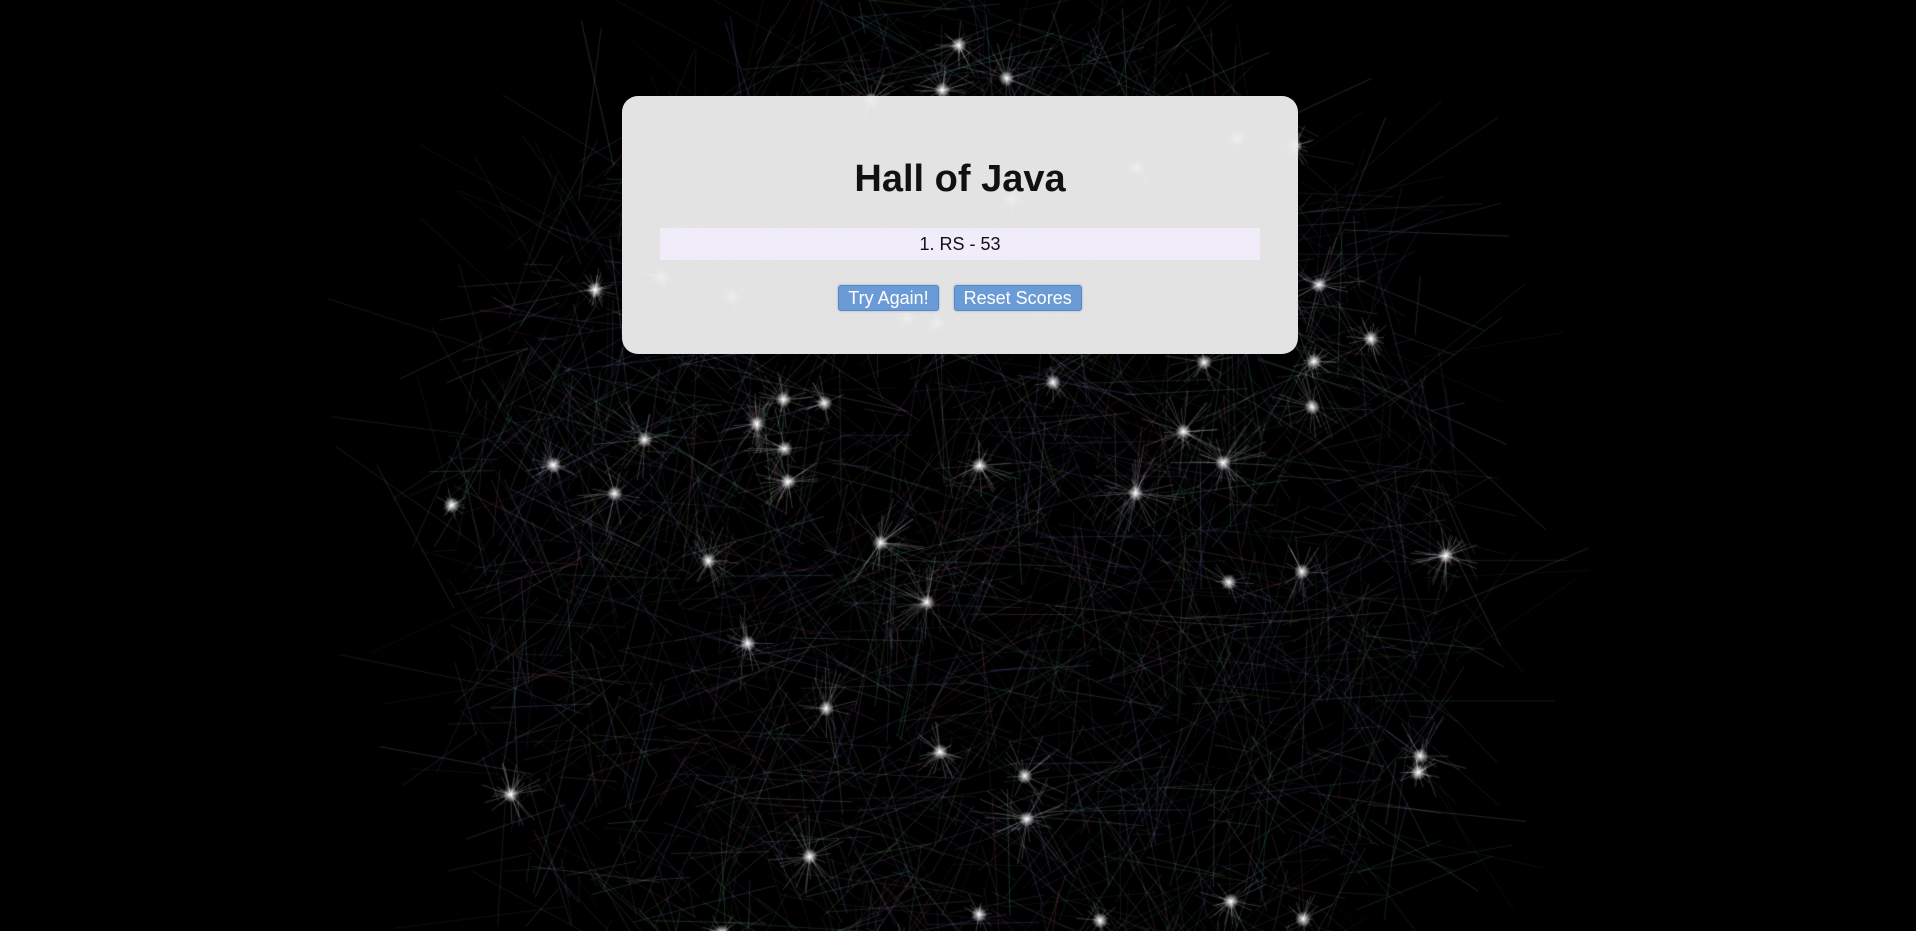 Image resolution: width=1916 pixels, height=931 pixels. Describe the element at coordinates (888, 298) in the screenshot. I see `try-again-button: Try Again!` at that location.